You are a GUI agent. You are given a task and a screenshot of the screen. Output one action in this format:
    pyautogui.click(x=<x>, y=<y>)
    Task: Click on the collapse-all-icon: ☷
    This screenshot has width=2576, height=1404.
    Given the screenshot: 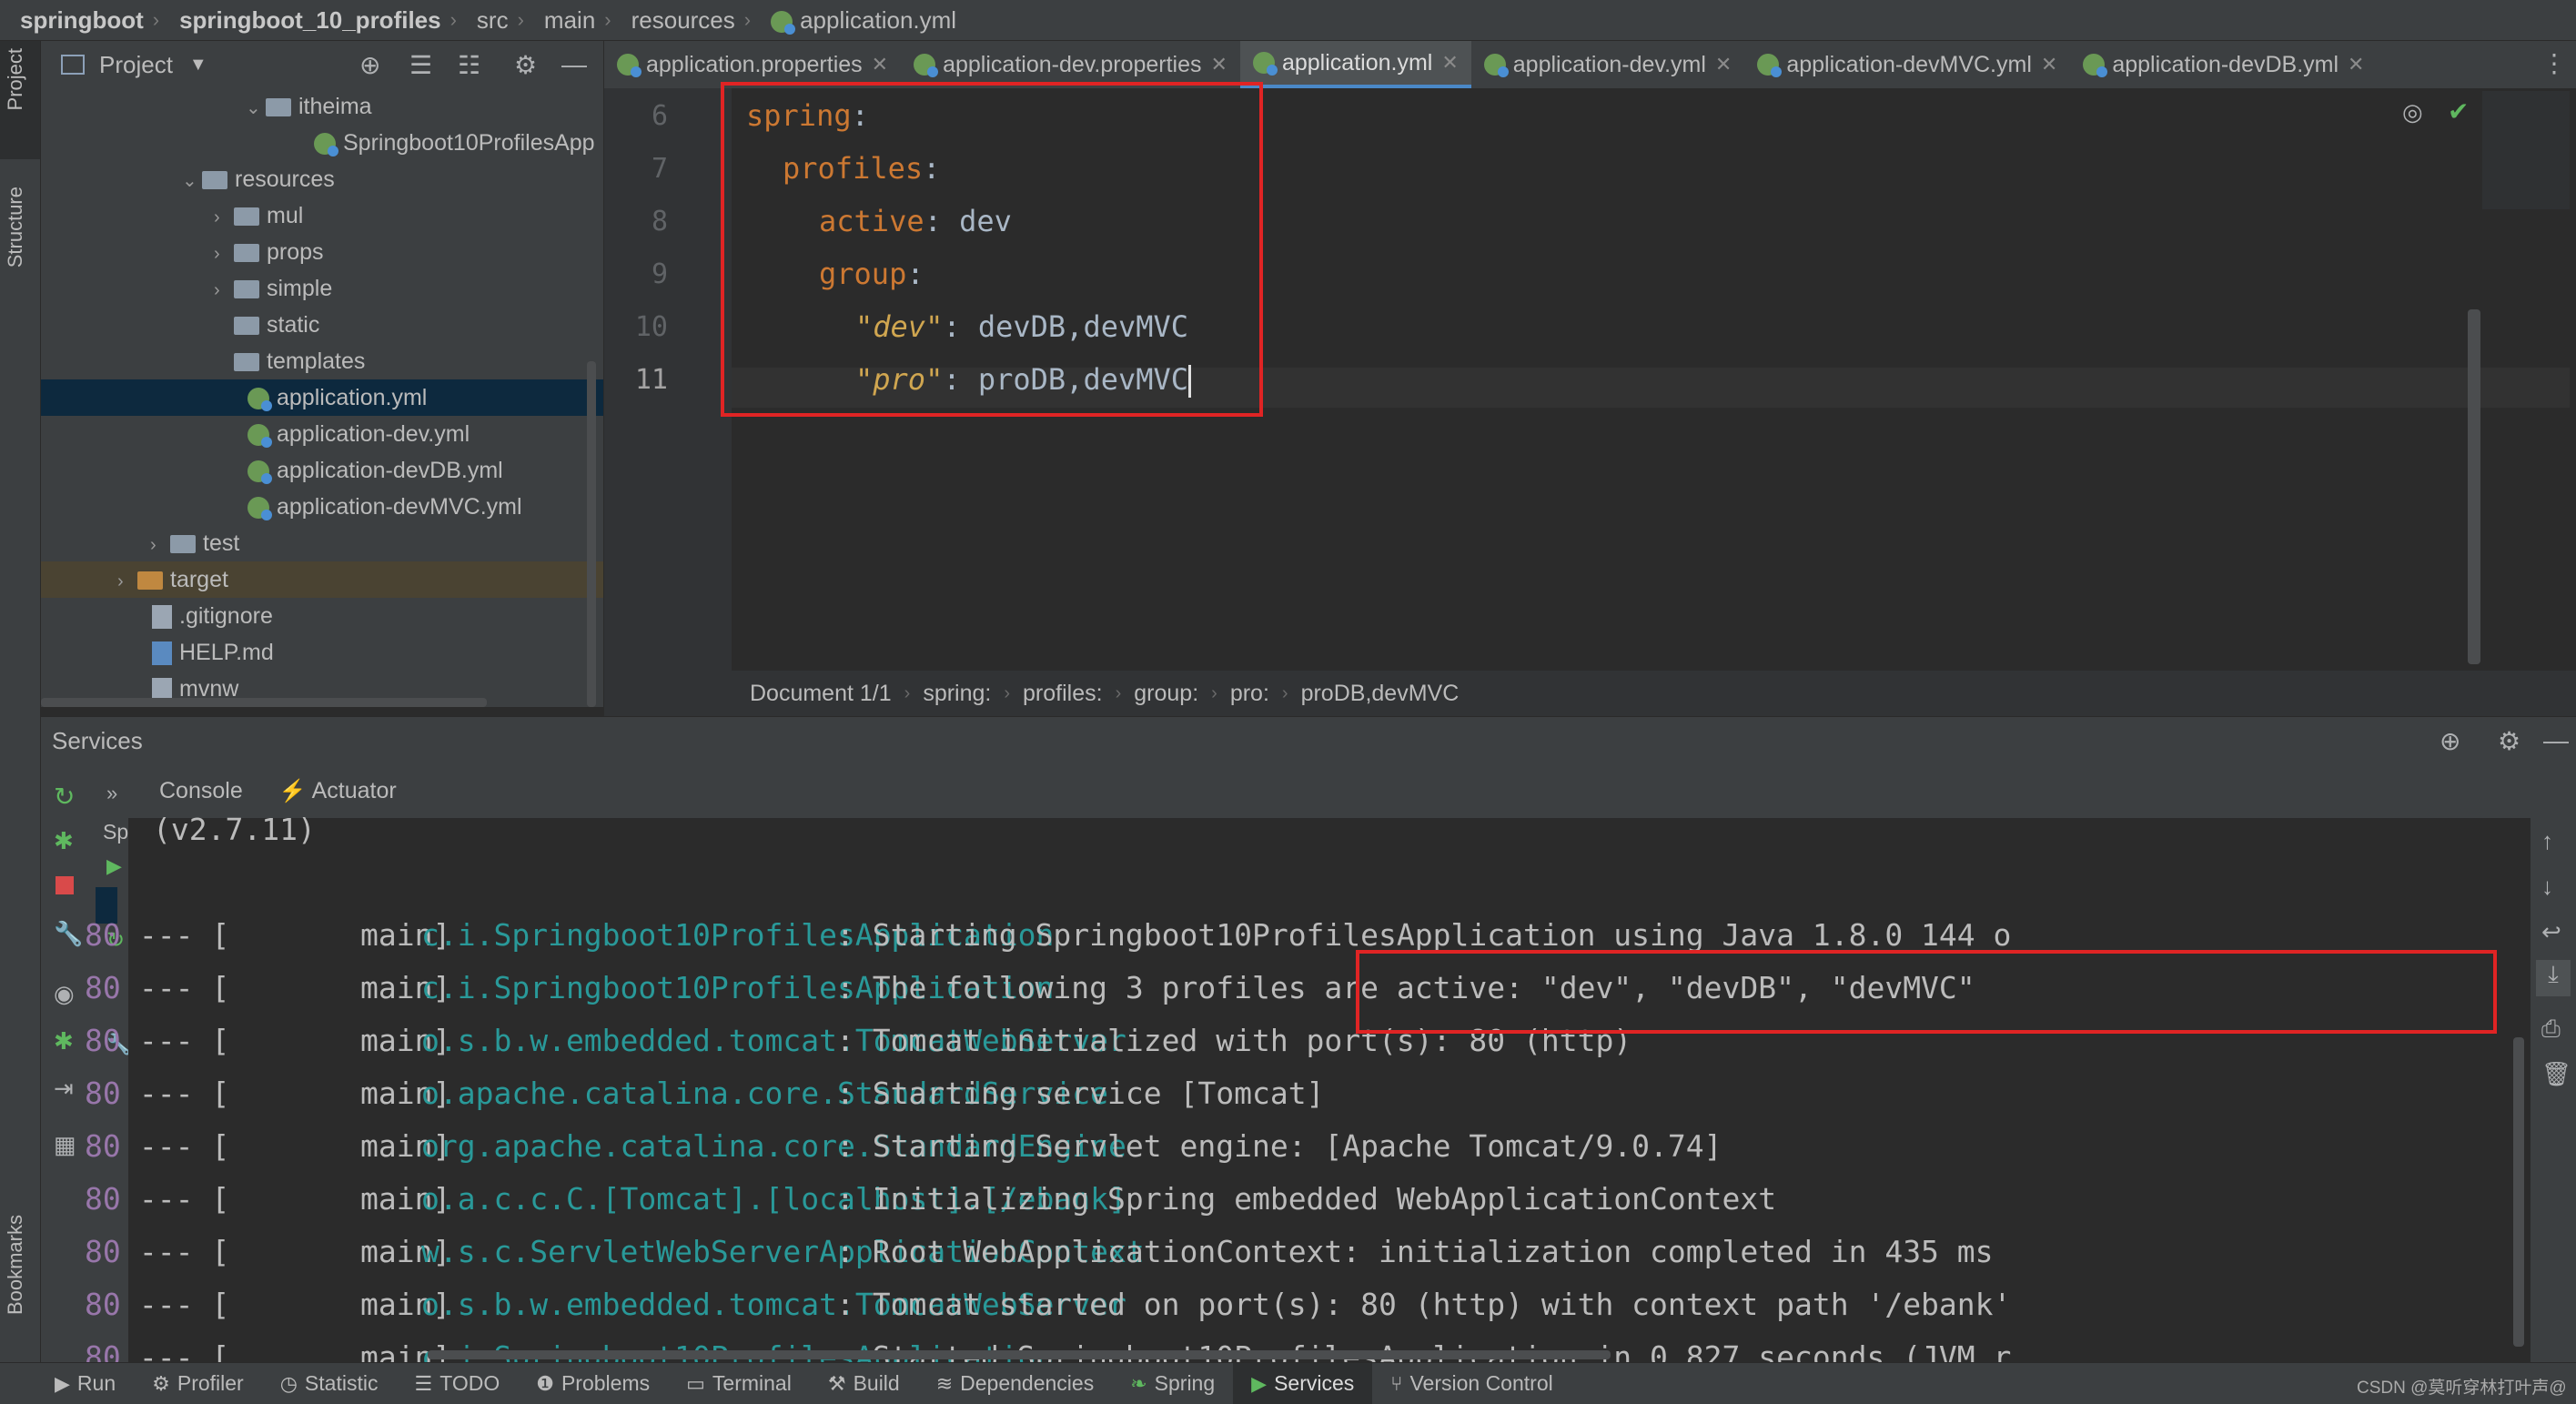 What is the action you would take?
    pyautogui.click(x=469, y=65)
    